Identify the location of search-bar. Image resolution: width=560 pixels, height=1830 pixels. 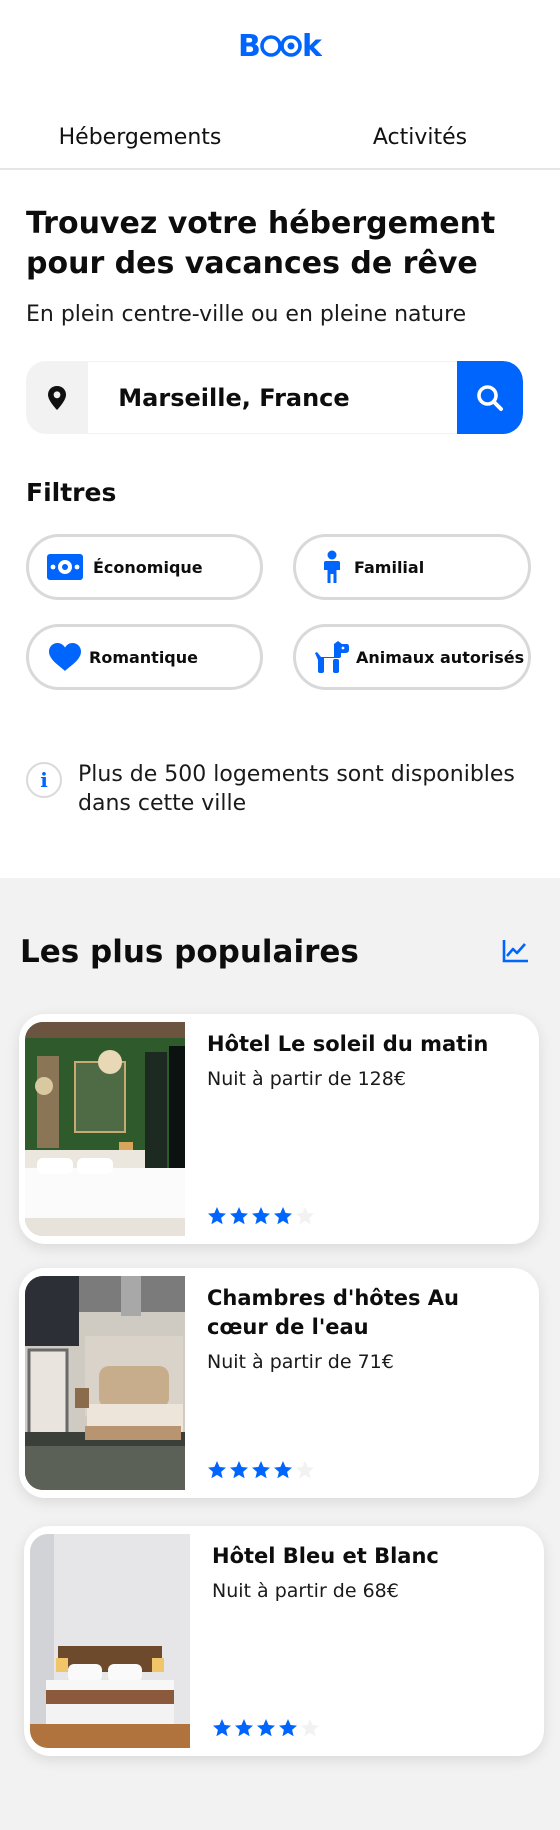
(274, 397).